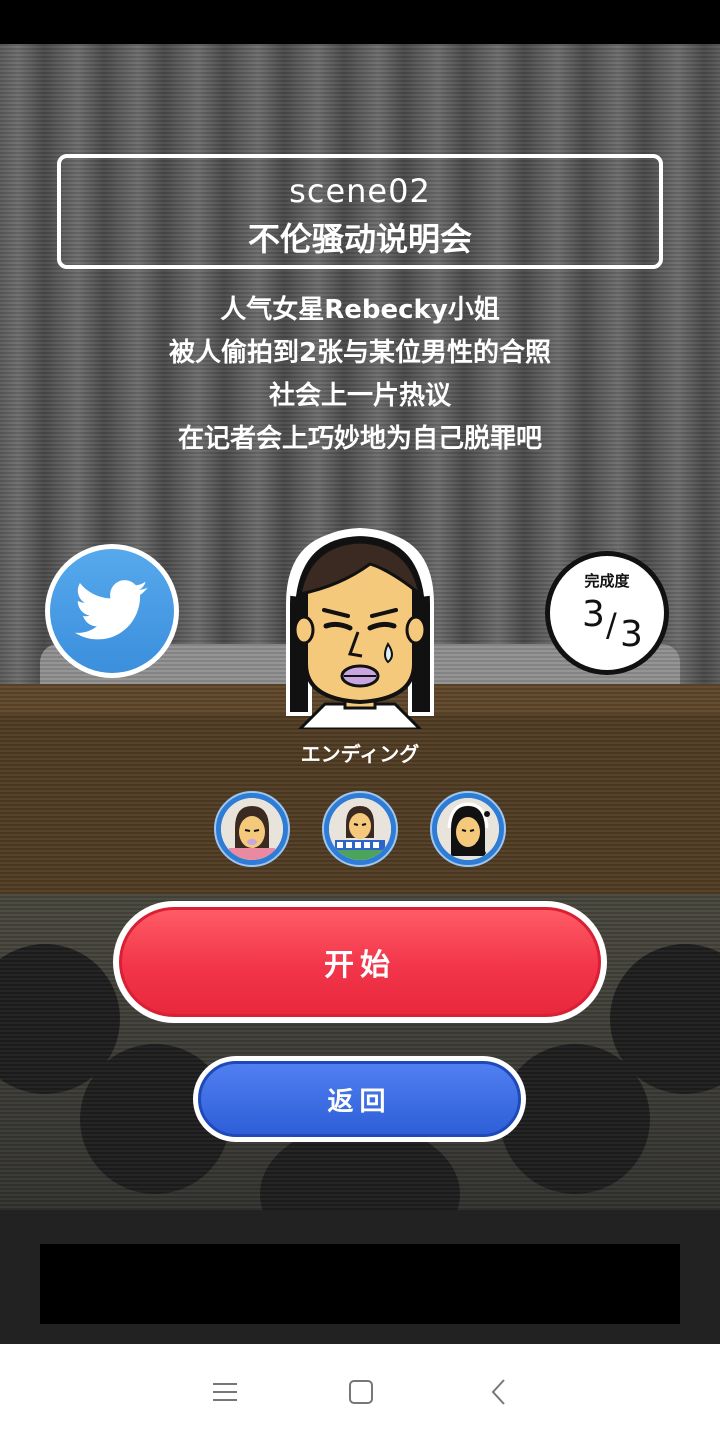 The image size is (720, 1440). I want to click on back-button: 返回, so click(359, 1099).